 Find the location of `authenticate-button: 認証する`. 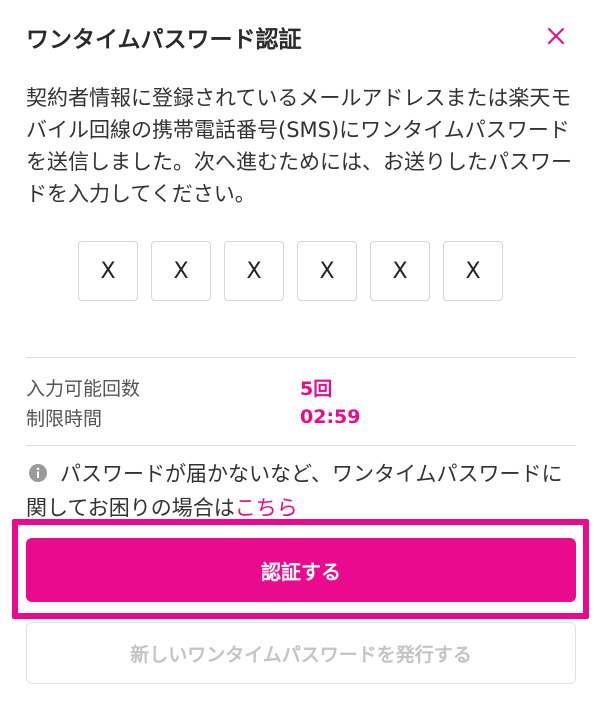

authenticate-button: 認証する is located at coordinates (301, 570).